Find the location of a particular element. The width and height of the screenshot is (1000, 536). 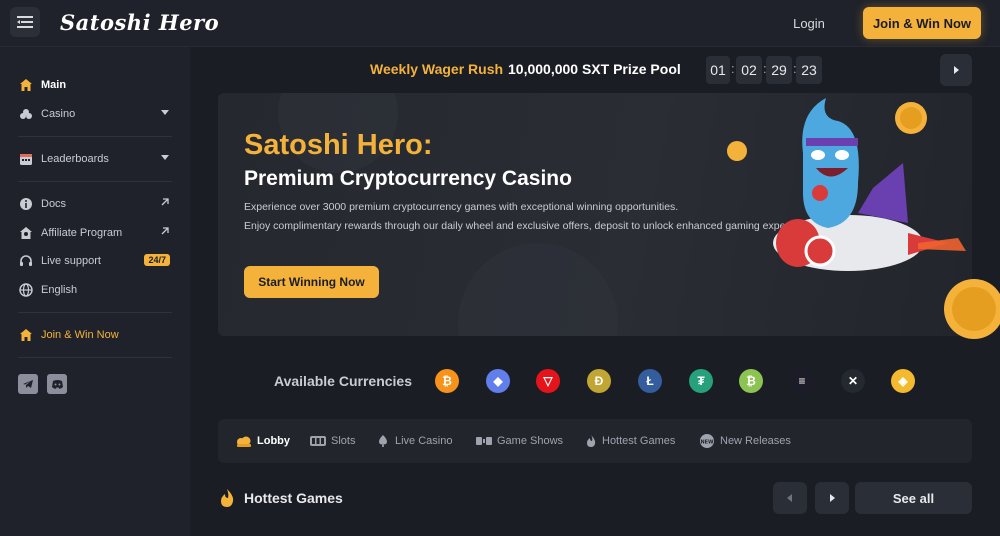

sidebar-item-label: Leaderboards is located at coordinates (75, 159).